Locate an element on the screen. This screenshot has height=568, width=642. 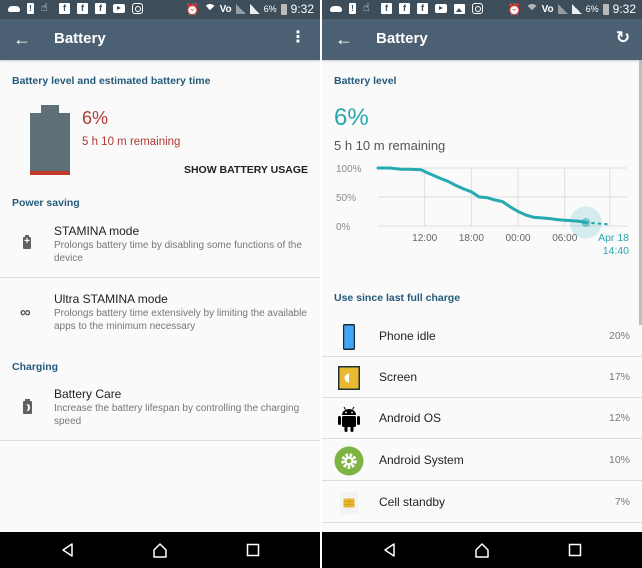
current-level-marker is located at coordinates (586, 223).